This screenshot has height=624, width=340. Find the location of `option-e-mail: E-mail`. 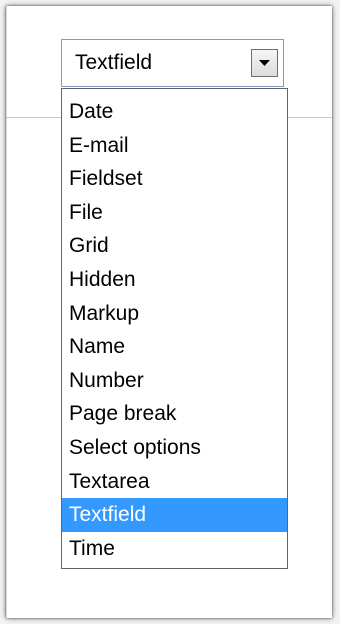

option-e-mail: E-mail is located at coordinates (174, 146).